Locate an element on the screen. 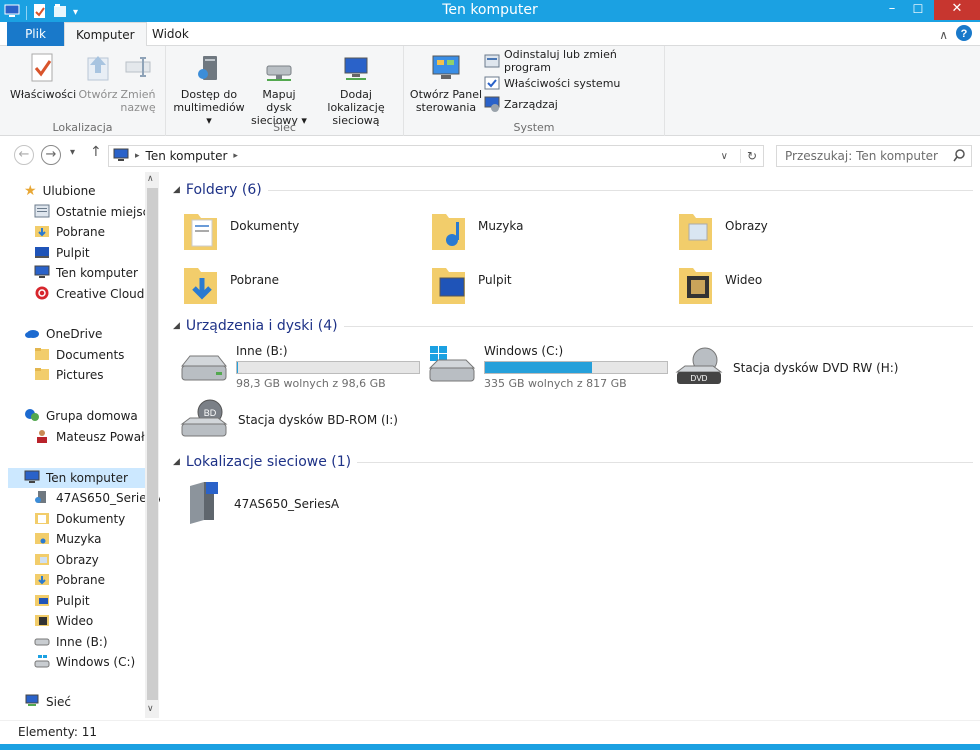 This screenshot has height=750, width=980. scroll-up-icon: ∧ is located at coordinates (150, 179).